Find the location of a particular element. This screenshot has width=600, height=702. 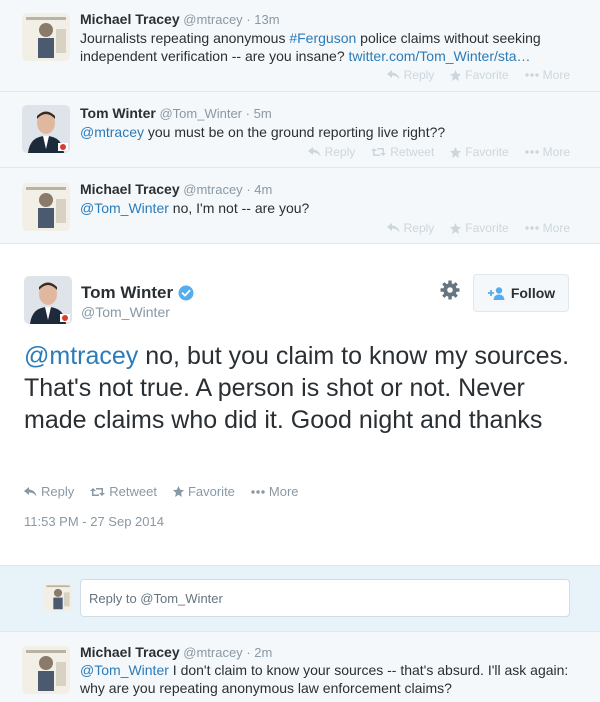

follow-label: Follow is located at coordinates (533, 293).